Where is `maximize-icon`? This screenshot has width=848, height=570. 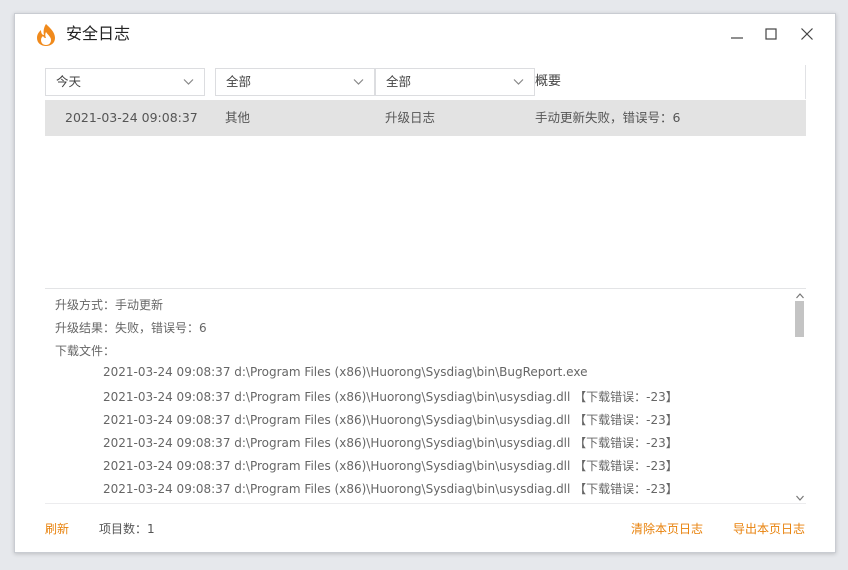
maximize-icon is located at coordinates (771, 34).